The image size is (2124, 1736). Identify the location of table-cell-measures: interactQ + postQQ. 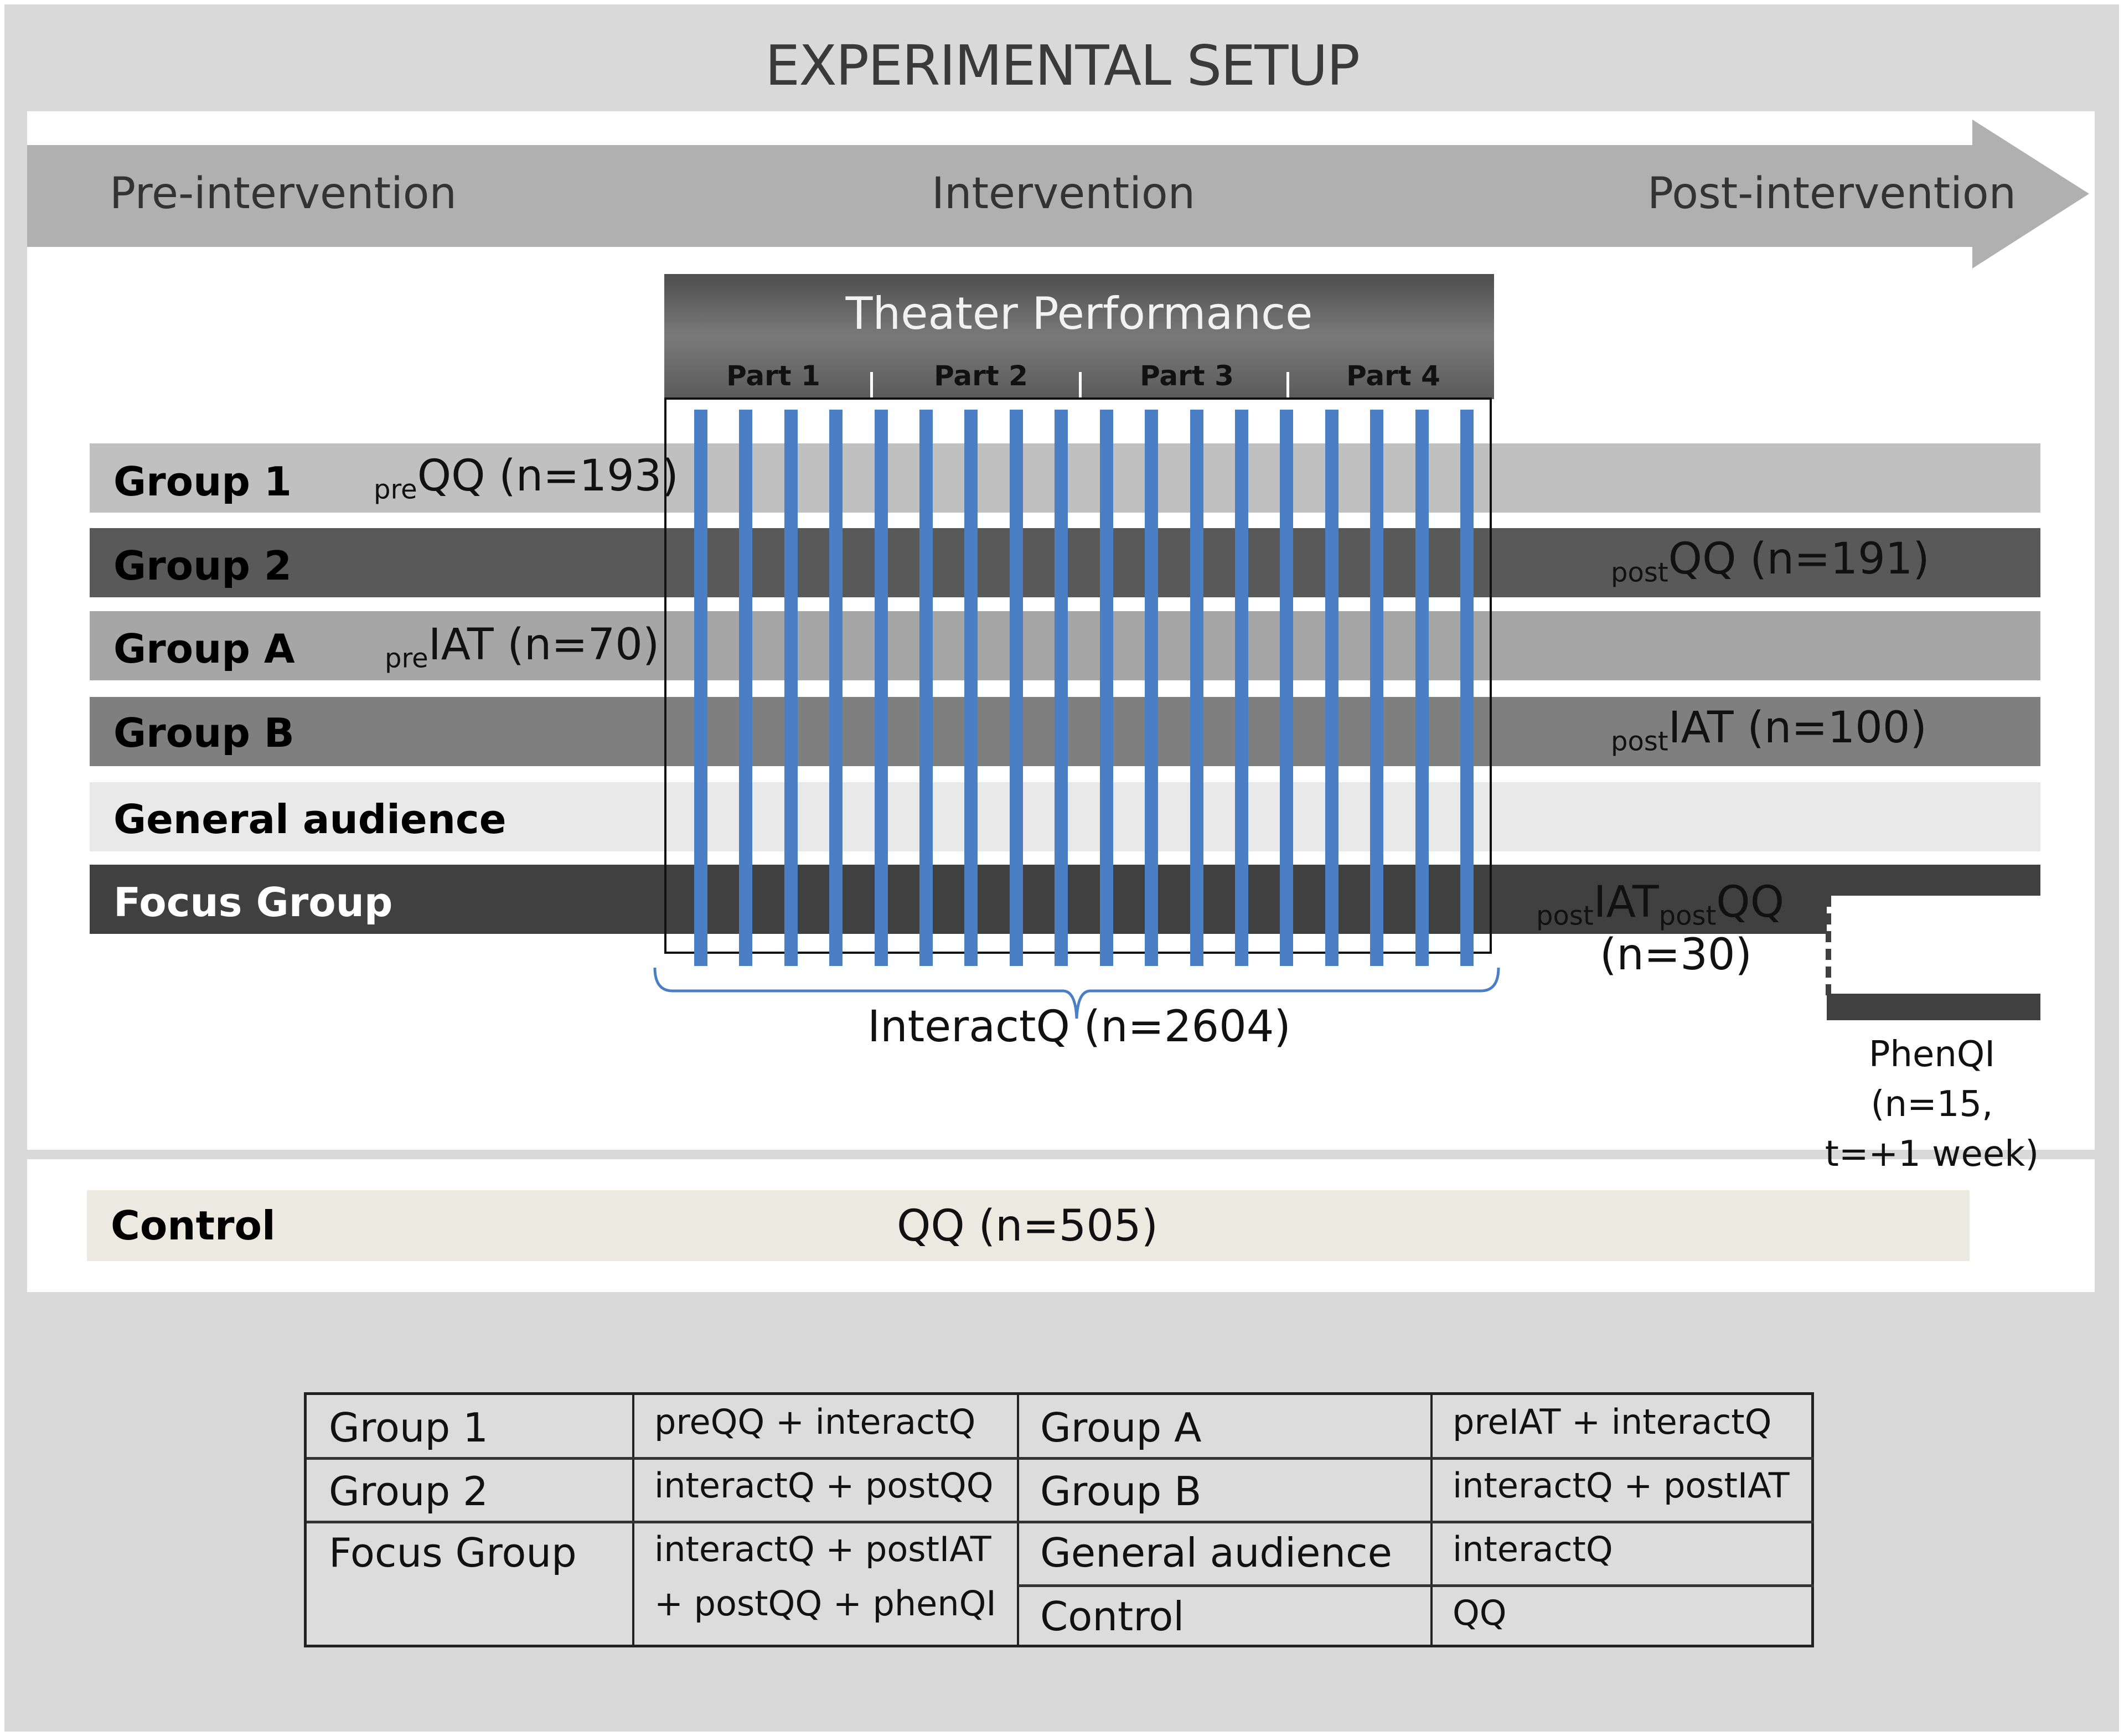
(824, 1485).